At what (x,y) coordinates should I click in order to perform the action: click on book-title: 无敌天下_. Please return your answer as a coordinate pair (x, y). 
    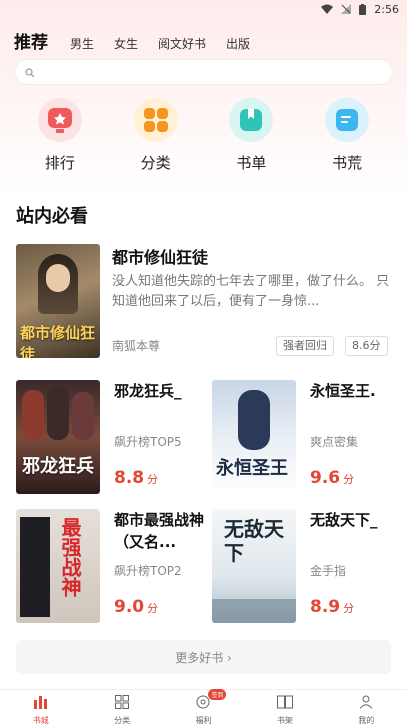
    Looking at the image, I should click on (344, 520).